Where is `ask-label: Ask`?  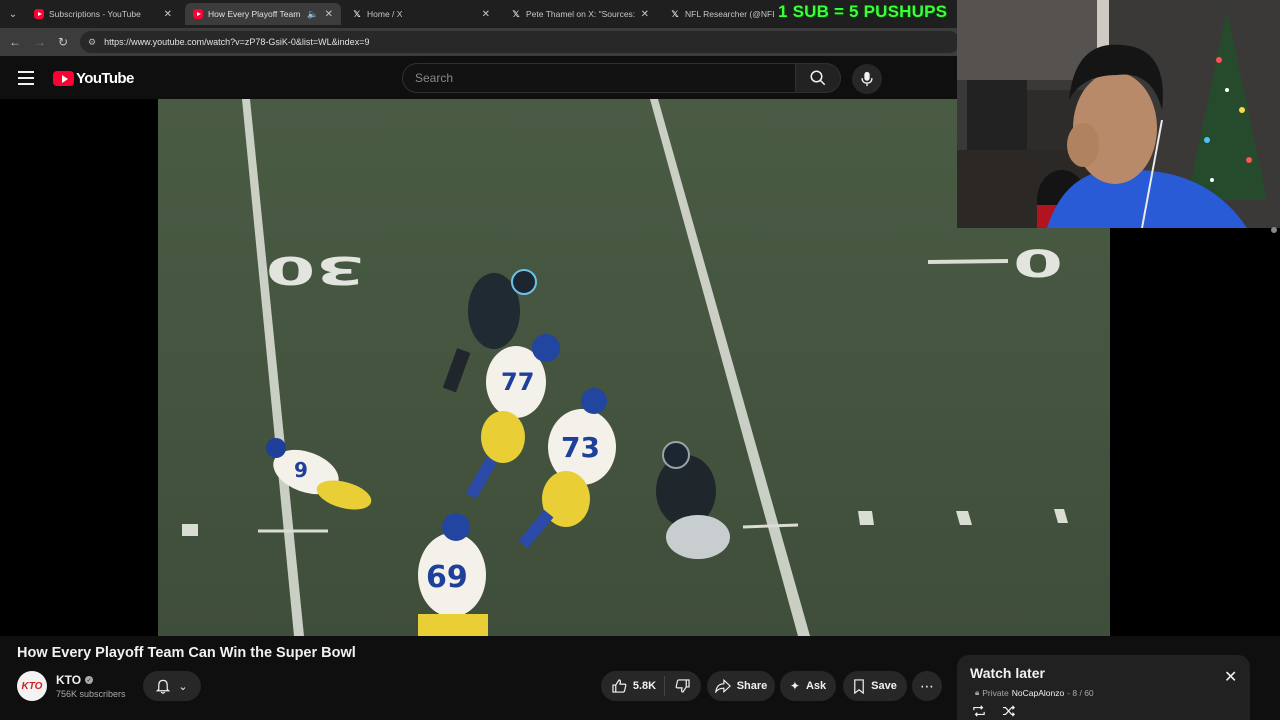 ask-label: Ask is located at coordinates (816, 686).